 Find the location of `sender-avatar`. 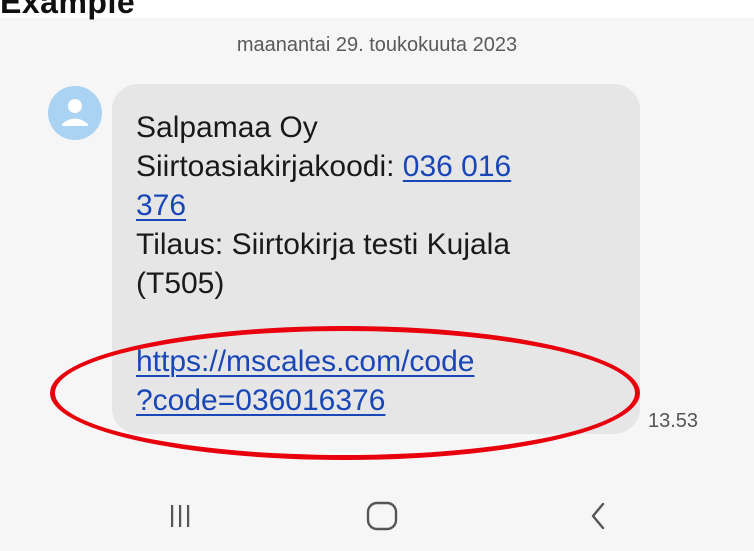

sender-avatar is located at coordinates (75, 113).